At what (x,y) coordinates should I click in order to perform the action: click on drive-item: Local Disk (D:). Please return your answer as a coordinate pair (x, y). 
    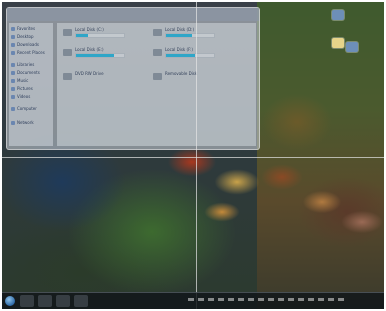
    Looking at the image, I should click on (188, 34).